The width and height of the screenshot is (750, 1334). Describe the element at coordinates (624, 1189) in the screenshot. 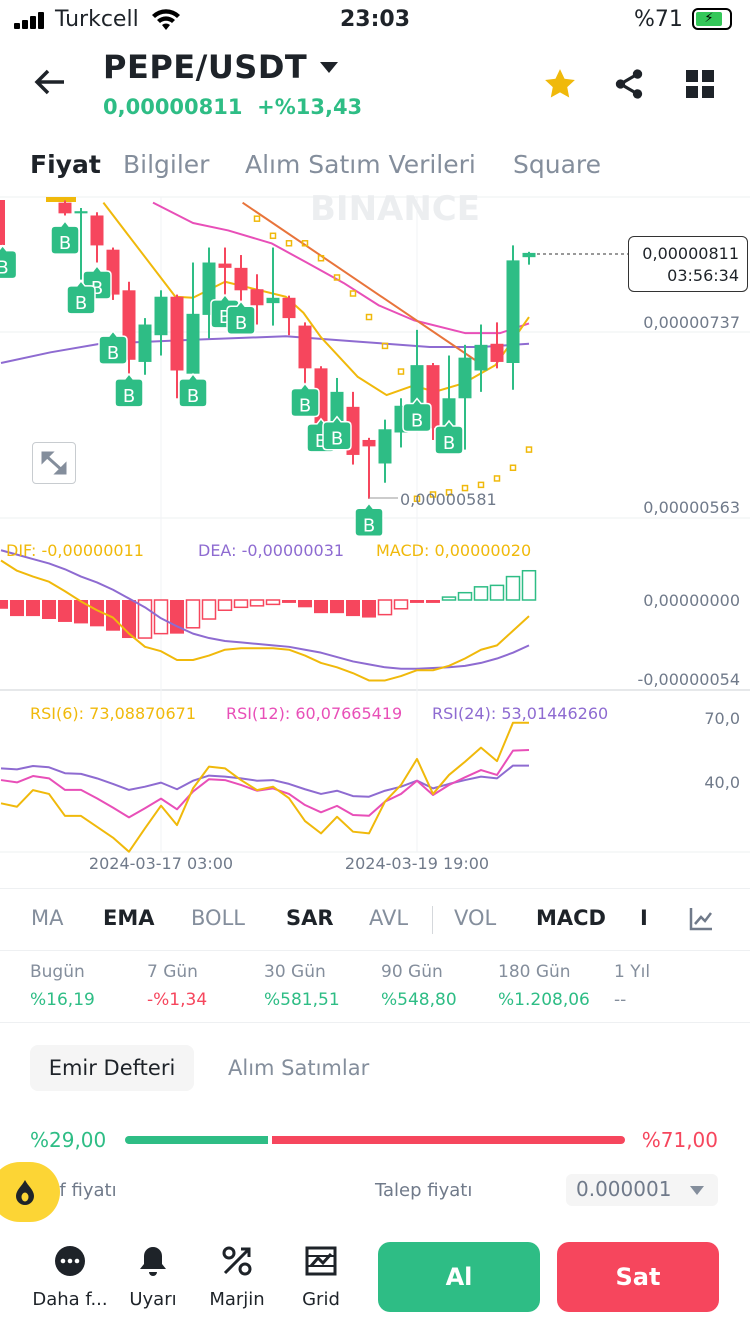

I see `precision-value: 0.000001` at that location.